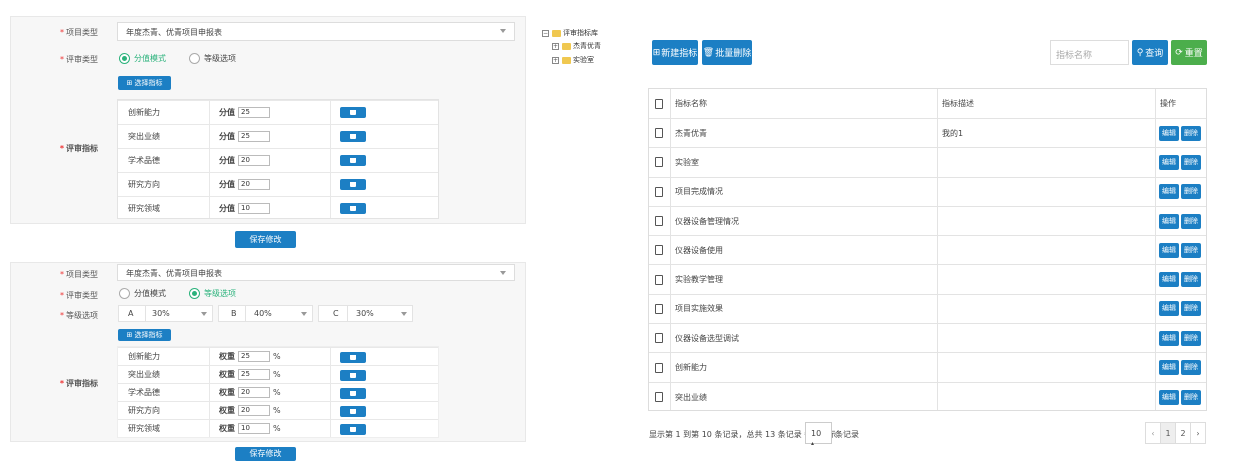  I want to click on table-row: 突出业绩 编辑 删除, so click(927, 397).